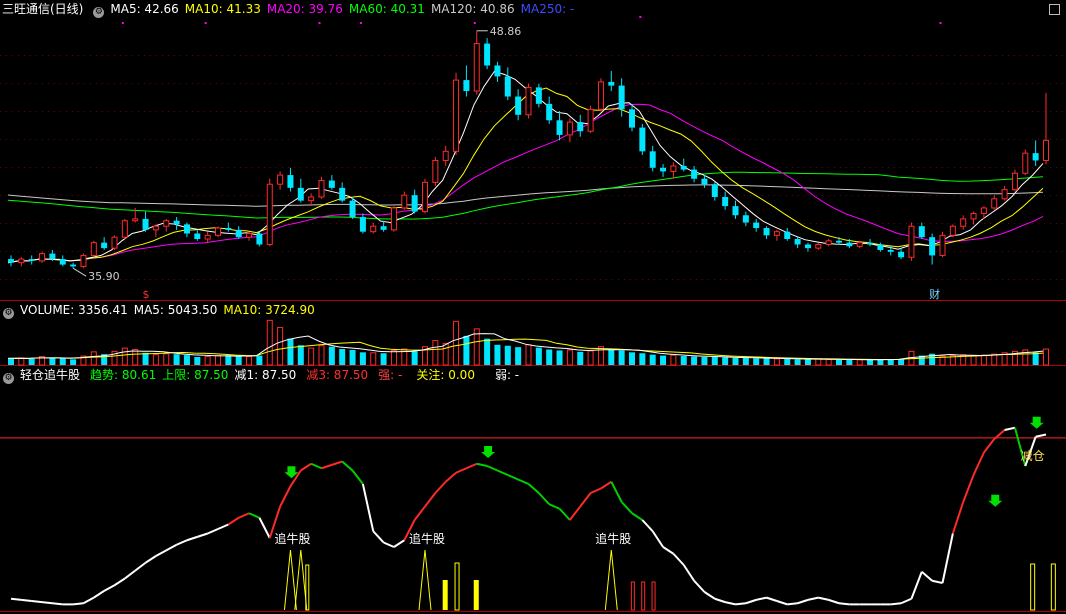  What do you see at coordinates (304, 9) in the screenshot?
I see `ma20-label: MA20: 39.76` at bounding box center [304, 9].